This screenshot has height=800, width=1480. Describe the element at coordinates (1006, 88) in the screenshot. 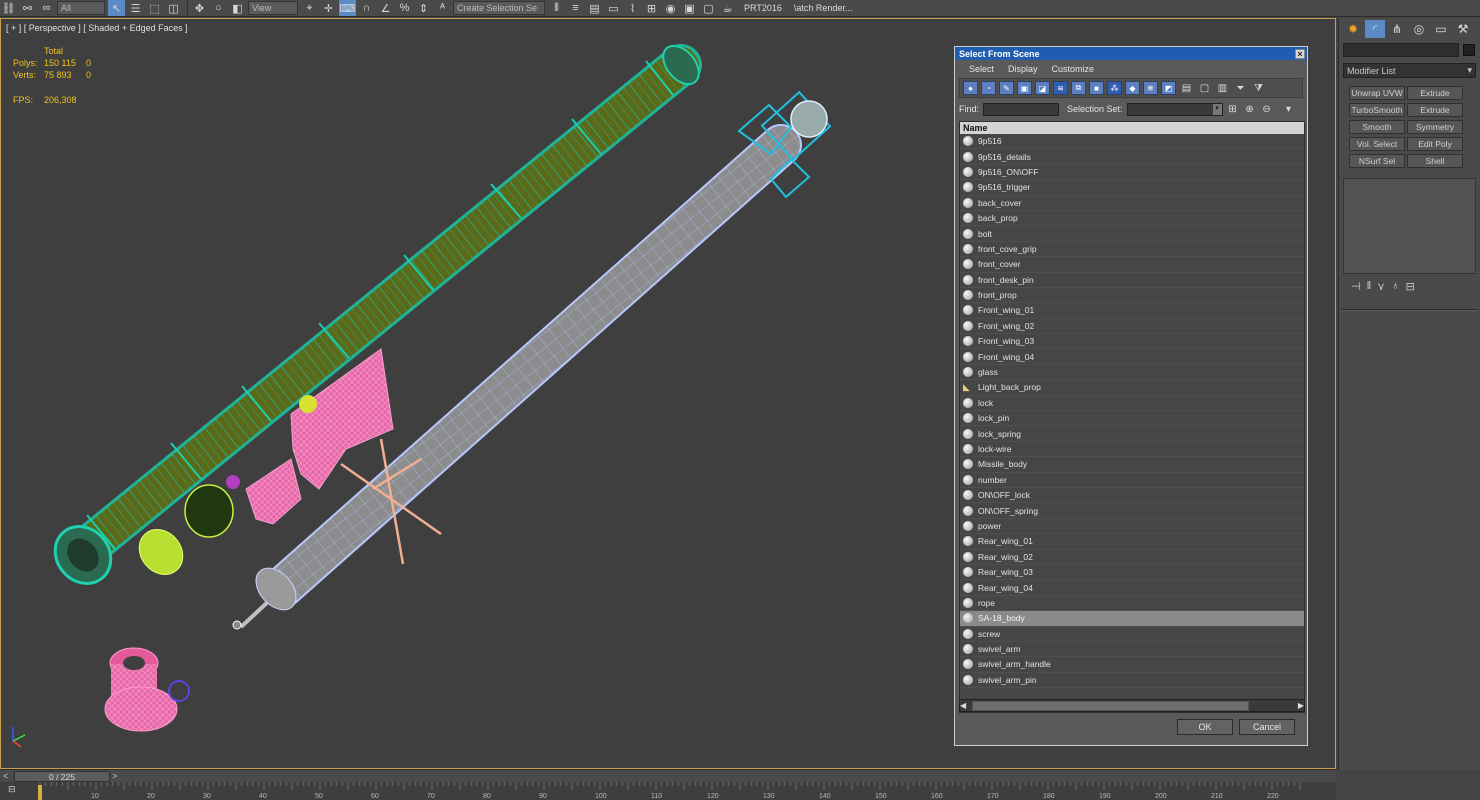

I see `display-lights-icon: ✎` at that location.